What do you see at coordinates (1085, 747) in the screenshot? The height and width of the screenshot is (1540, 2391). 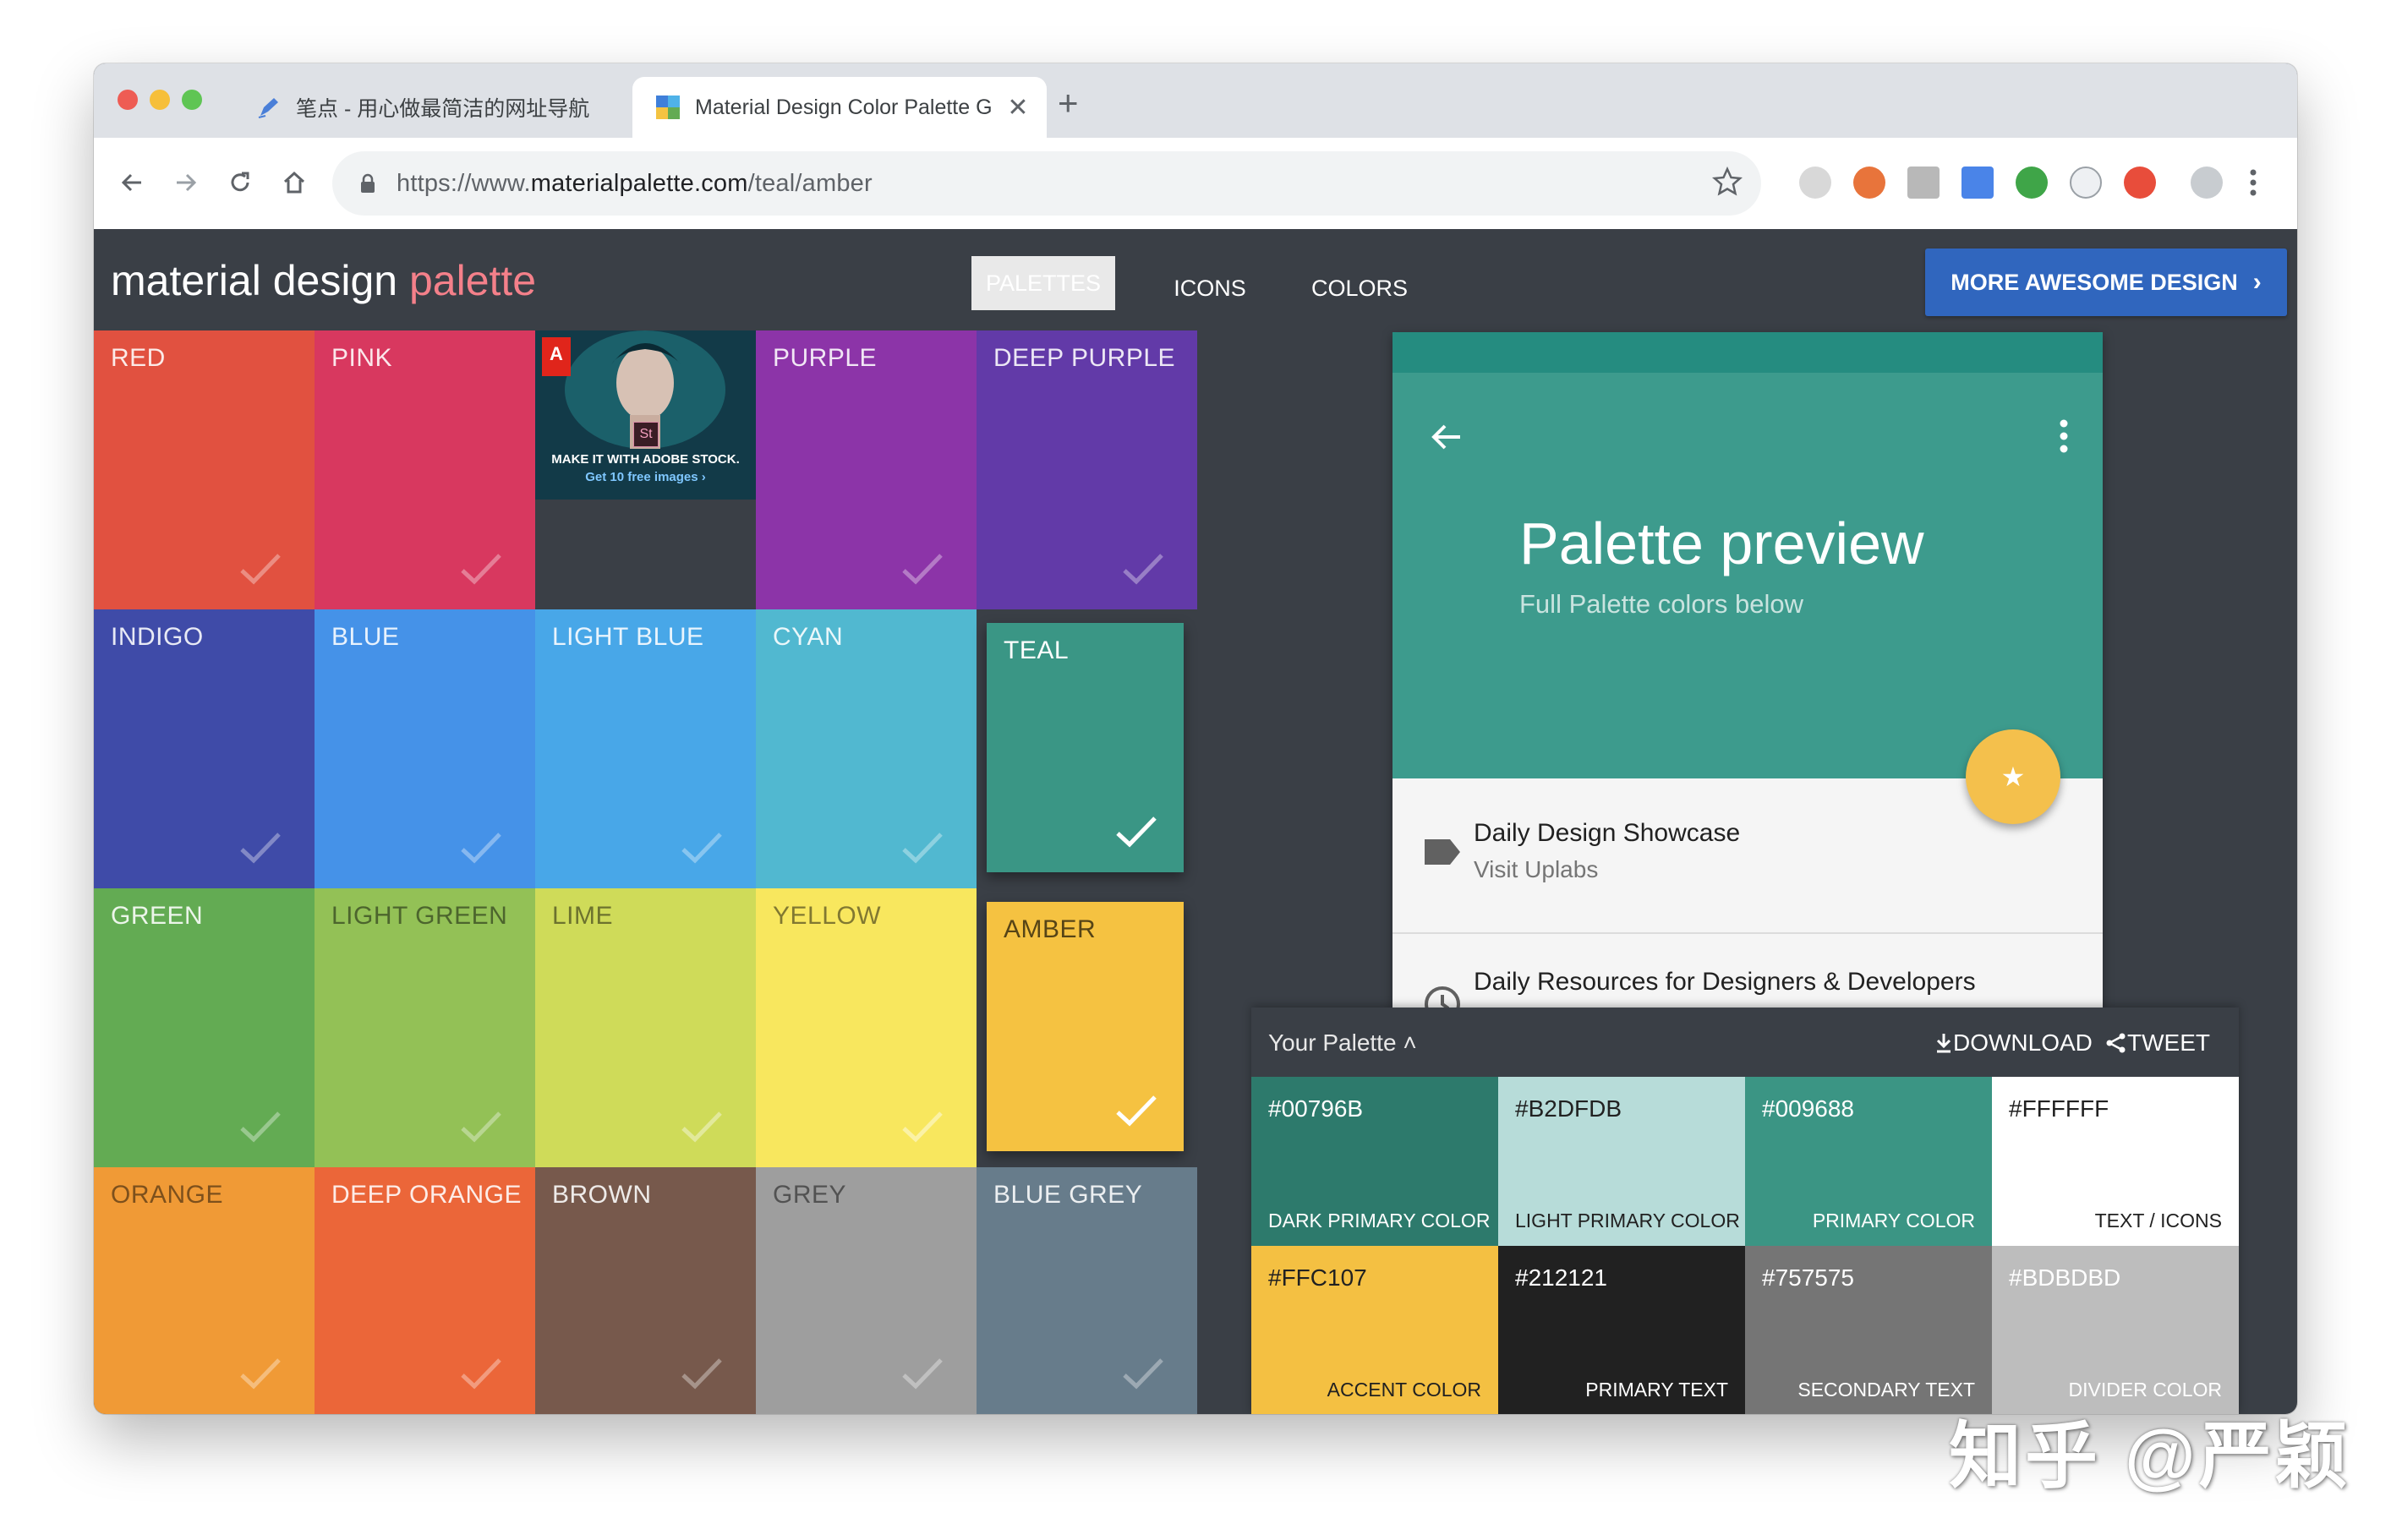 I see `color-tile-teal-selected: TEAL` at bounding box center [1085, 747].